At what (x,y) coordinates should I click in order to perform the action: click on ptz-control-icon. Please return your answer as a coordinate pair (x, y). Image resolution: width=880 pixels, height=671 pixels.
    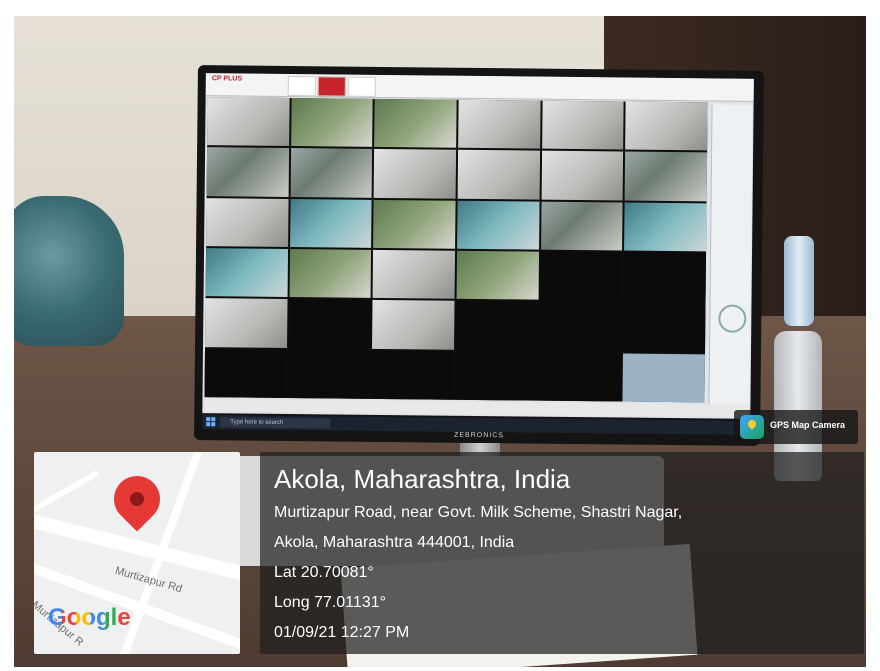
    Looking at the image, I should click on (732, 318).